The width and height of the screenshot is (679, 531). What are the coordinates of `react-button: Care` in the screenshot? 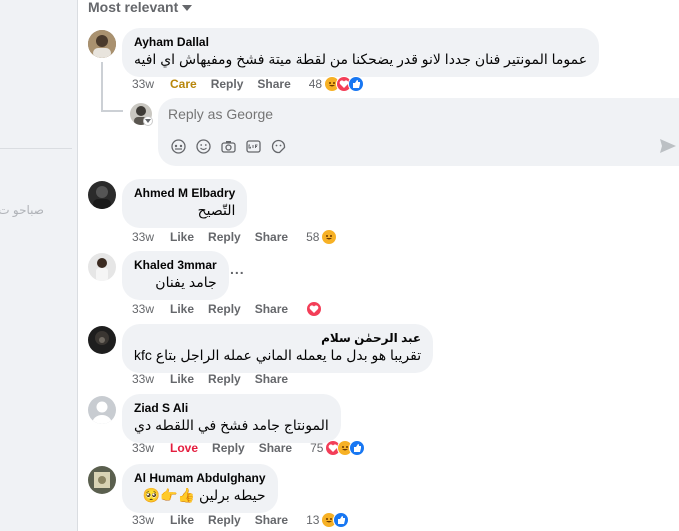 It's located at (183, 84).